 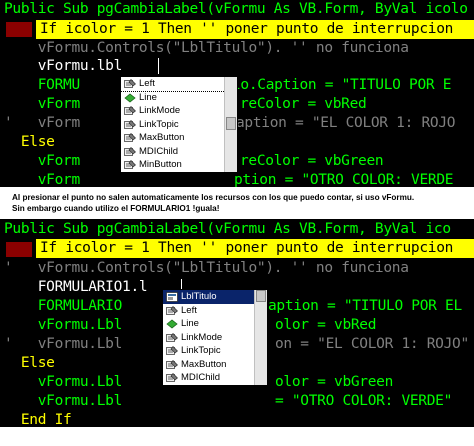 I want to click on code-line-caption-start: FORMULARIO, so click(x=63, y=306).